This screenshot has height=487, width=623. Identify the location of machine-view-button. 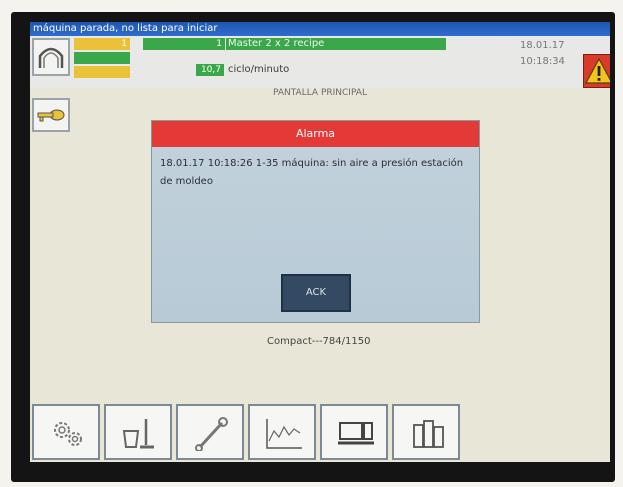
(354, 432).